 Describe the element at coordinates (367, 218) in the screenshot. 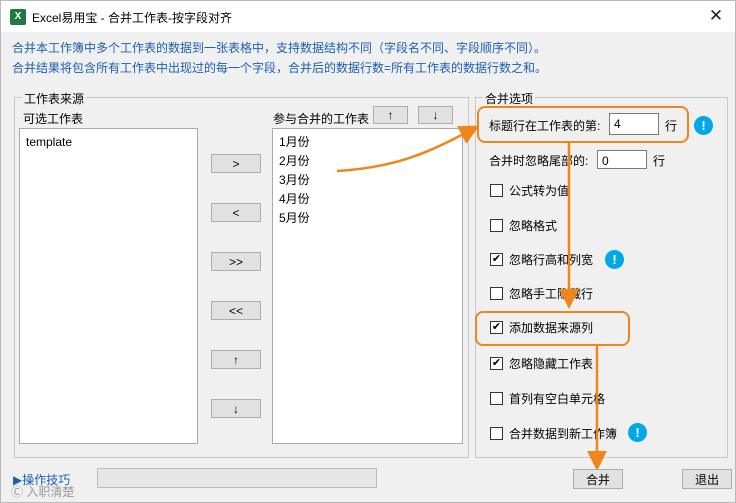

I see `list-item: 5月份` at that location.